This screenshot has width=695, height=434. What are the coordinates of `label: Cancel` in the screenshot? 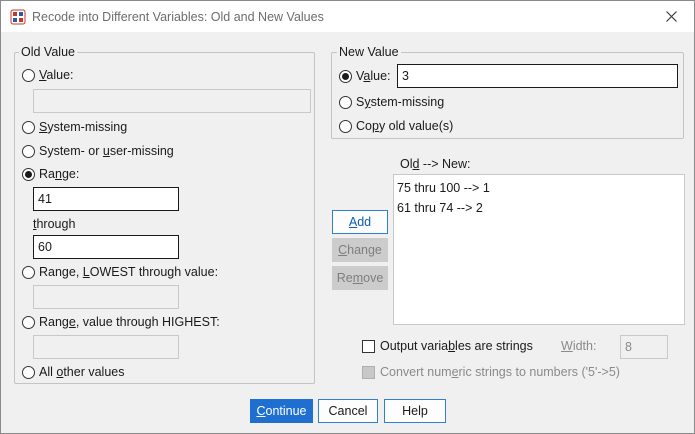 It's located at (348, 411).